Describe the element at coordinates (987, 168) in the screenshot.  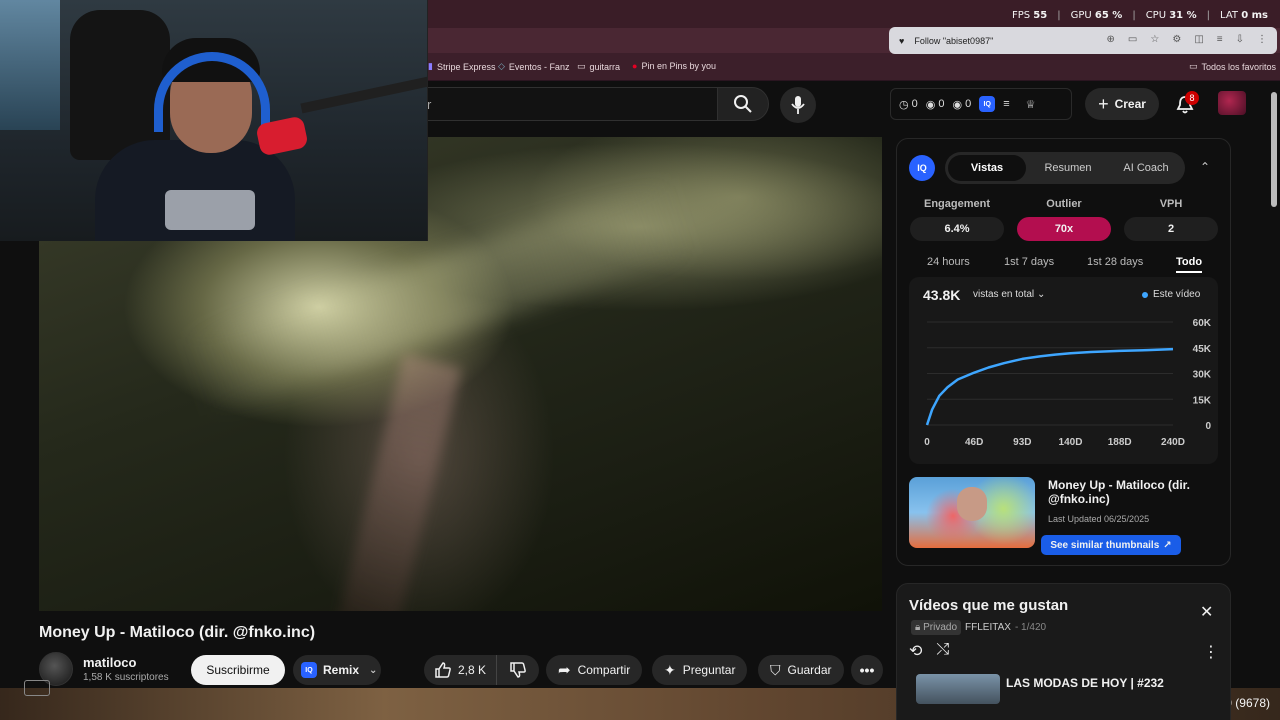
I see `tab-vistas: Vistas` at that location.